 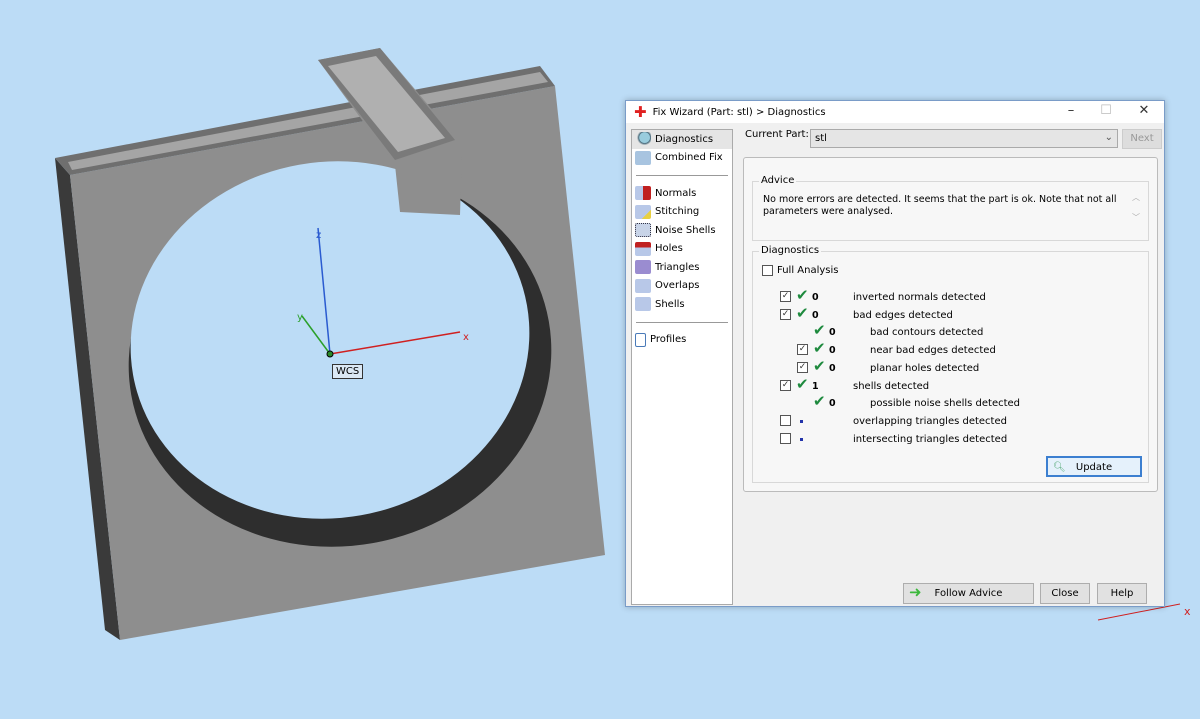 I want to click on shells-cube-icon, so click(x=643, y=304).